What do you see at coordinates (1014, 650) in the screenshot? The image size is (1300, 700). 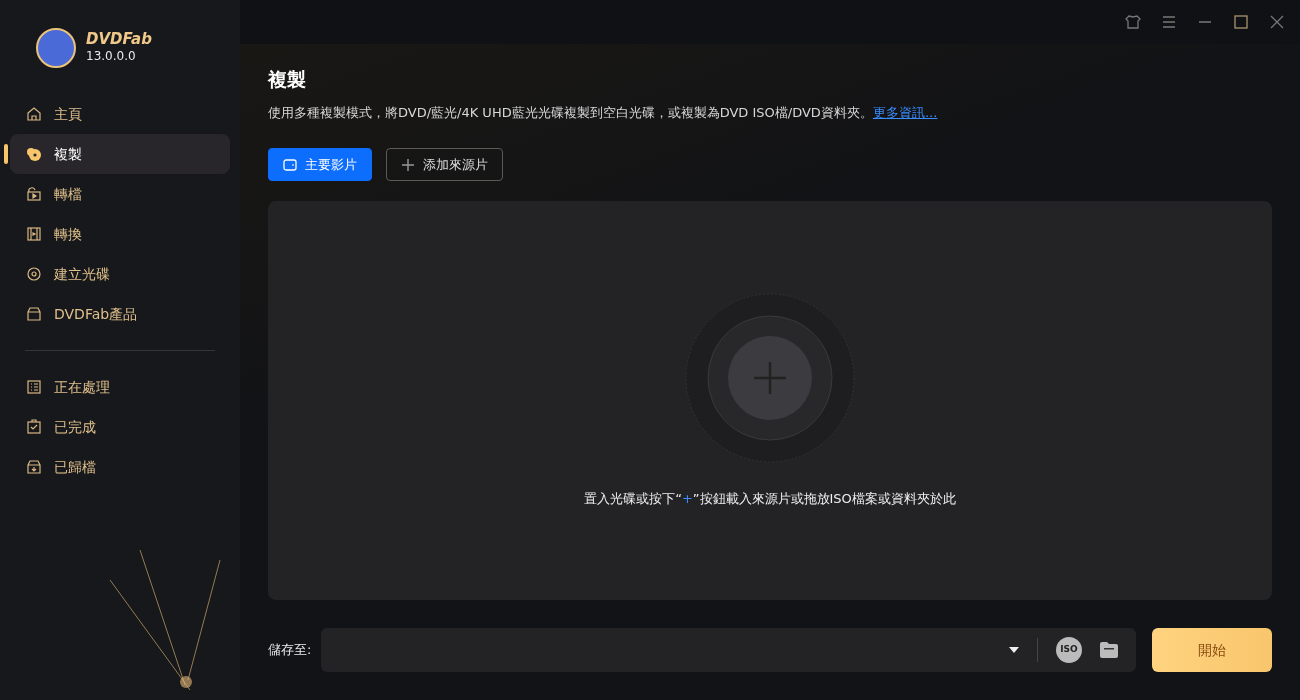 I see `dropdown-caret-icon` at bounding box center [1014, 650].